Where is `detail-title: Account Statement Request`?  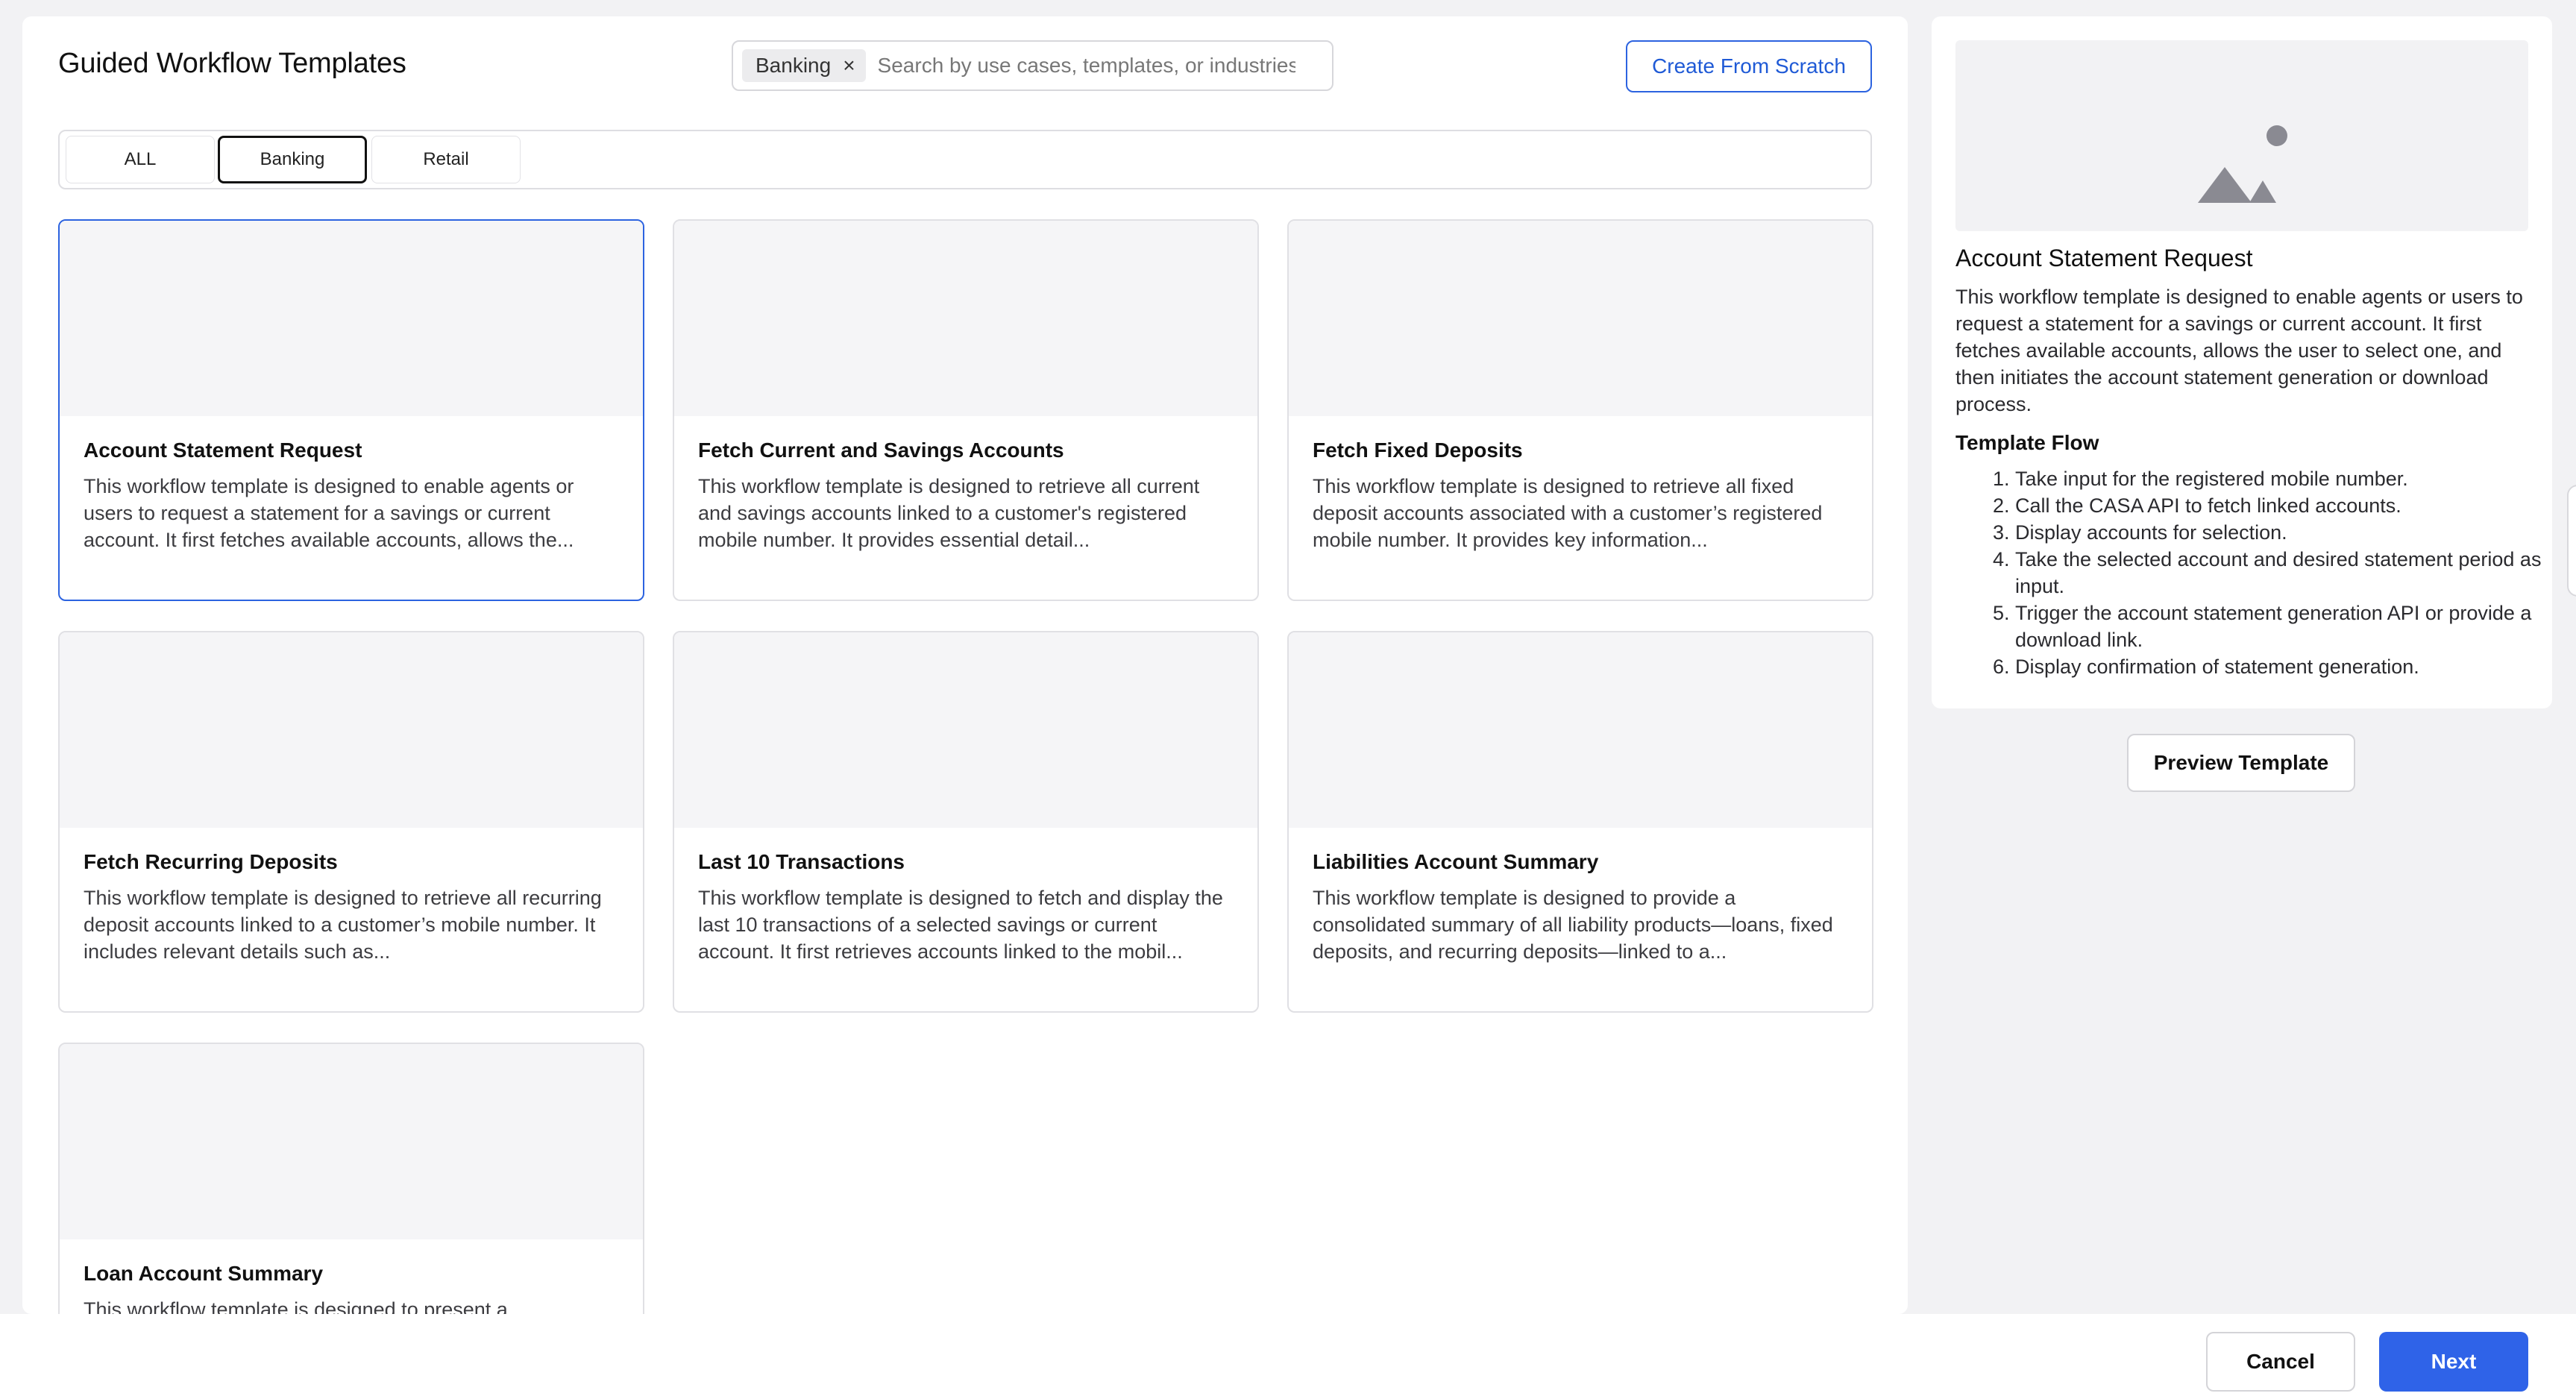
detail-title: Account Statement Request is located at coordinates (2104, 258).